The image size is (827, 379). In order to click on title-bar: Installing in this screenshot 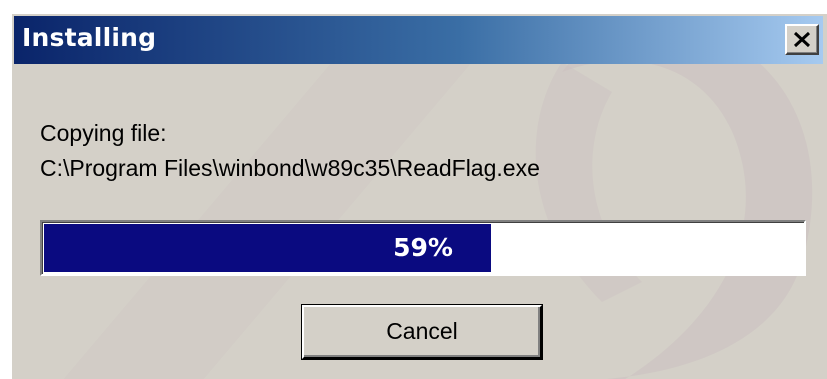, I will do `click(418, 40)`.